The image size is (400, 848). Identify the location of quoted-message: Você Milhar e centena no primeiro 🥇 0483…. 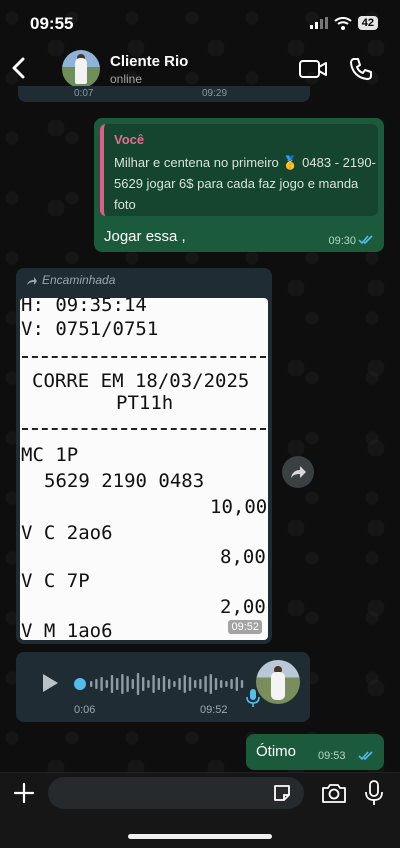
(239, 170).